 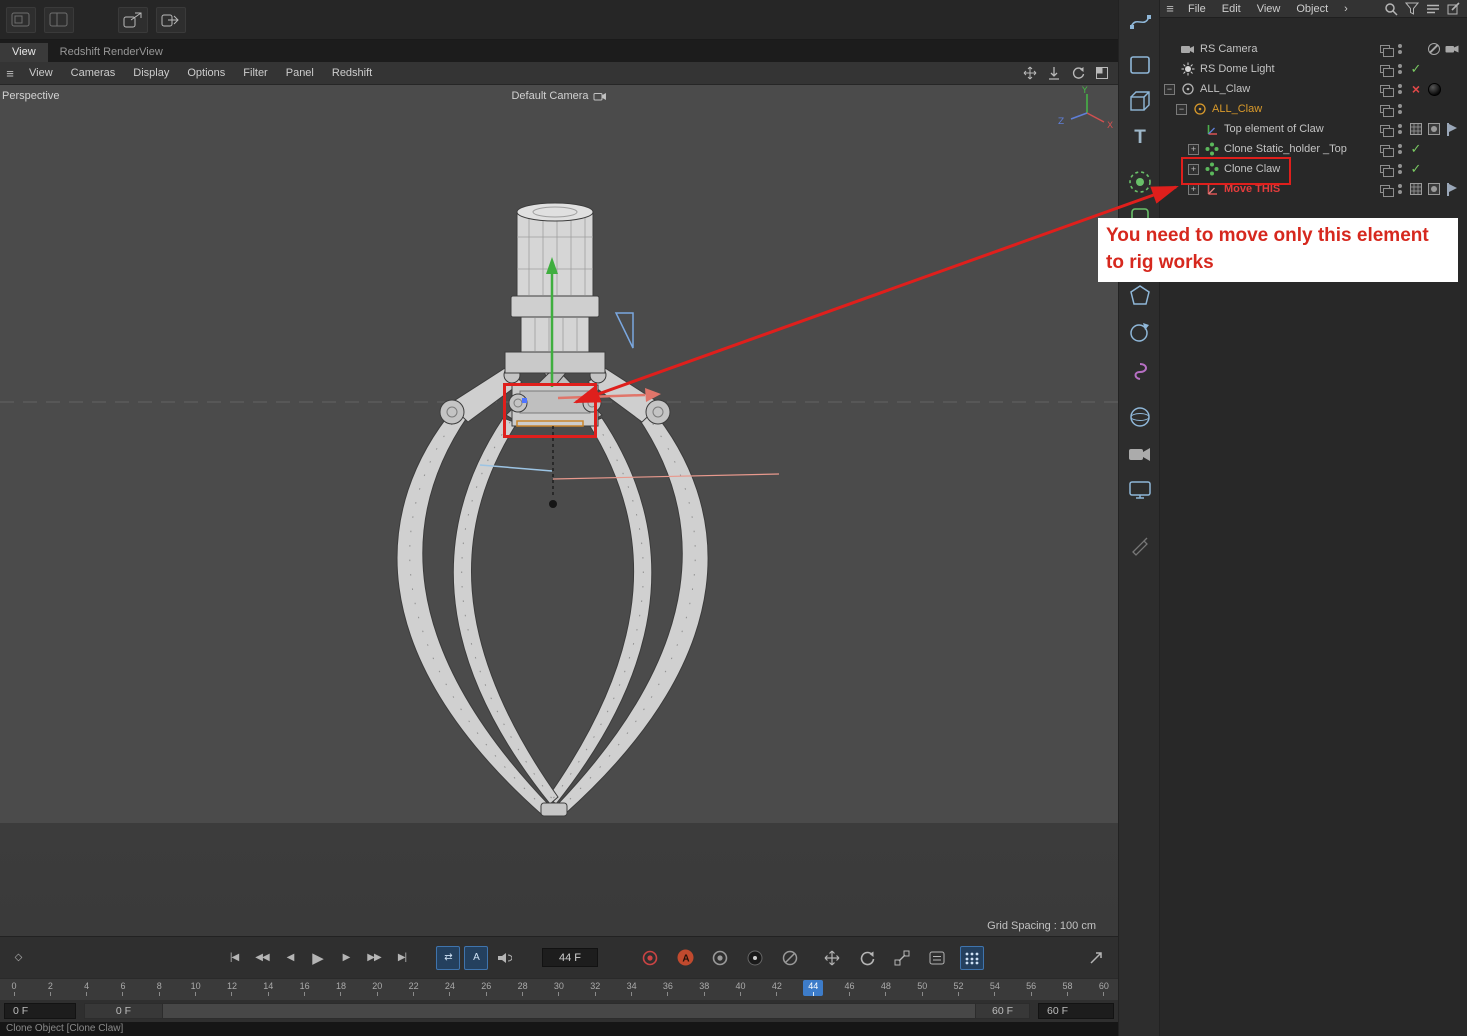 What do you see at coordinates (741, 988) in the screenshot?
I see `ruler-tick-40: 40` at bounding box center [741, 988].